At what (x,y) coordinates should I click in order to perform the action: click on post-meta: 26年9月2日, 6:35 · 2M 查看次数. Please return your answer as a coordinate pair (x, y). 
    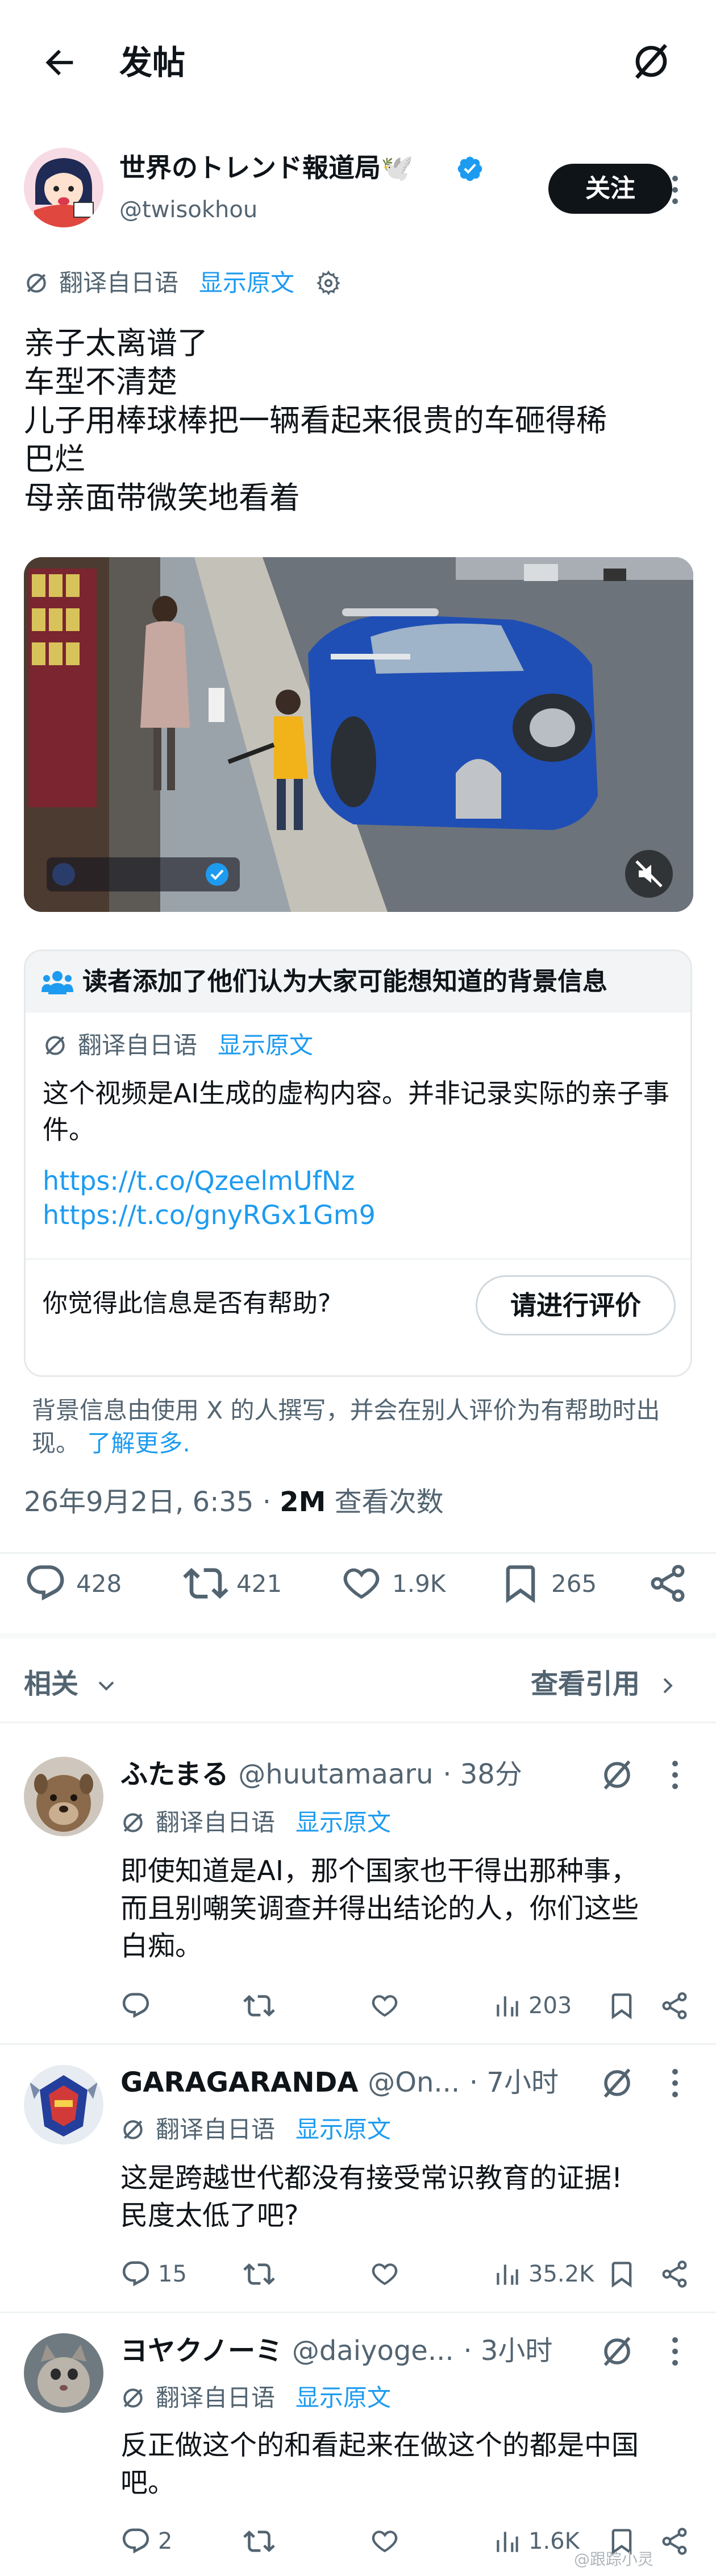
    Looking at the image, I should click on (234, 1502).